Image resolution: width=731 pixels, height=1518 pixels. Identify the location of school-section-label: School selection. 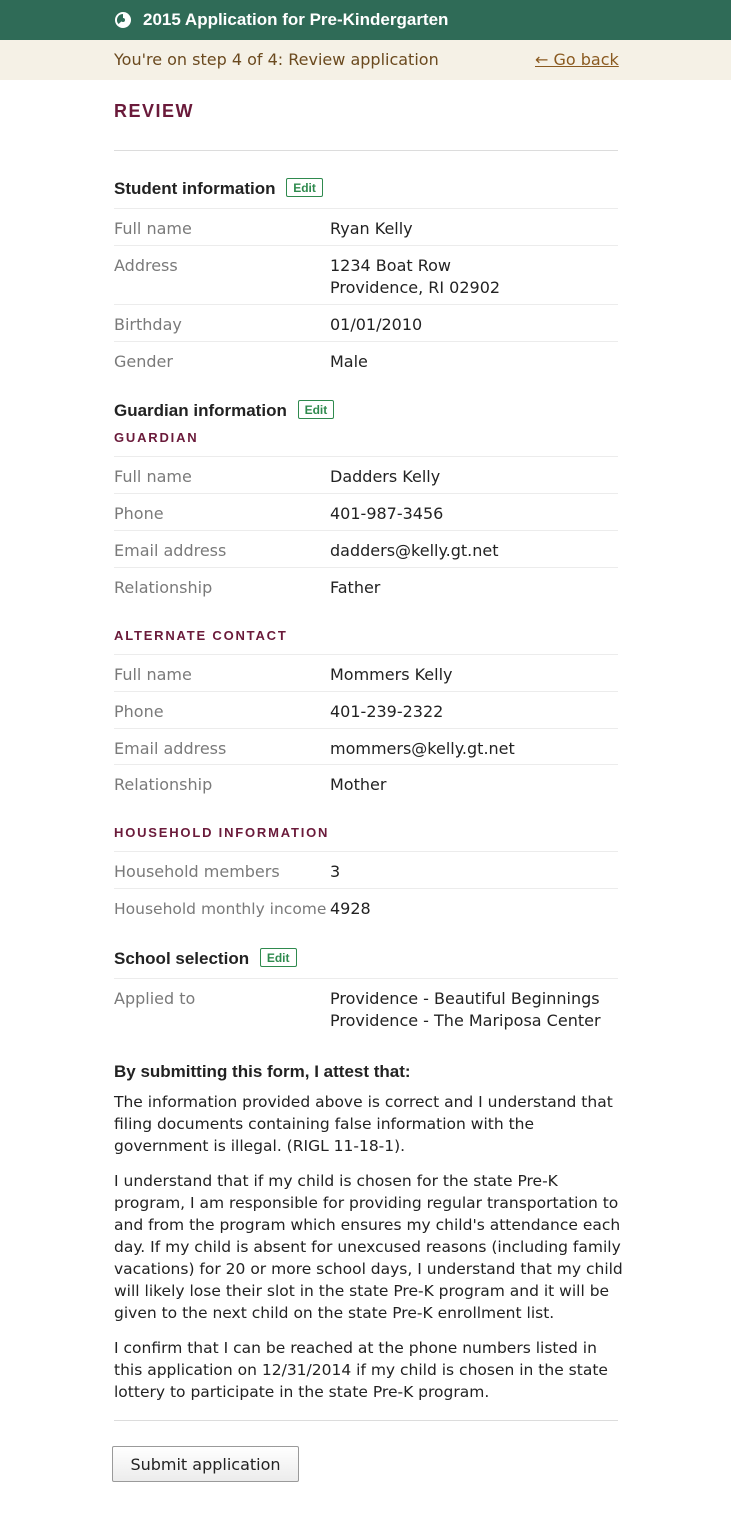
(182, 958).